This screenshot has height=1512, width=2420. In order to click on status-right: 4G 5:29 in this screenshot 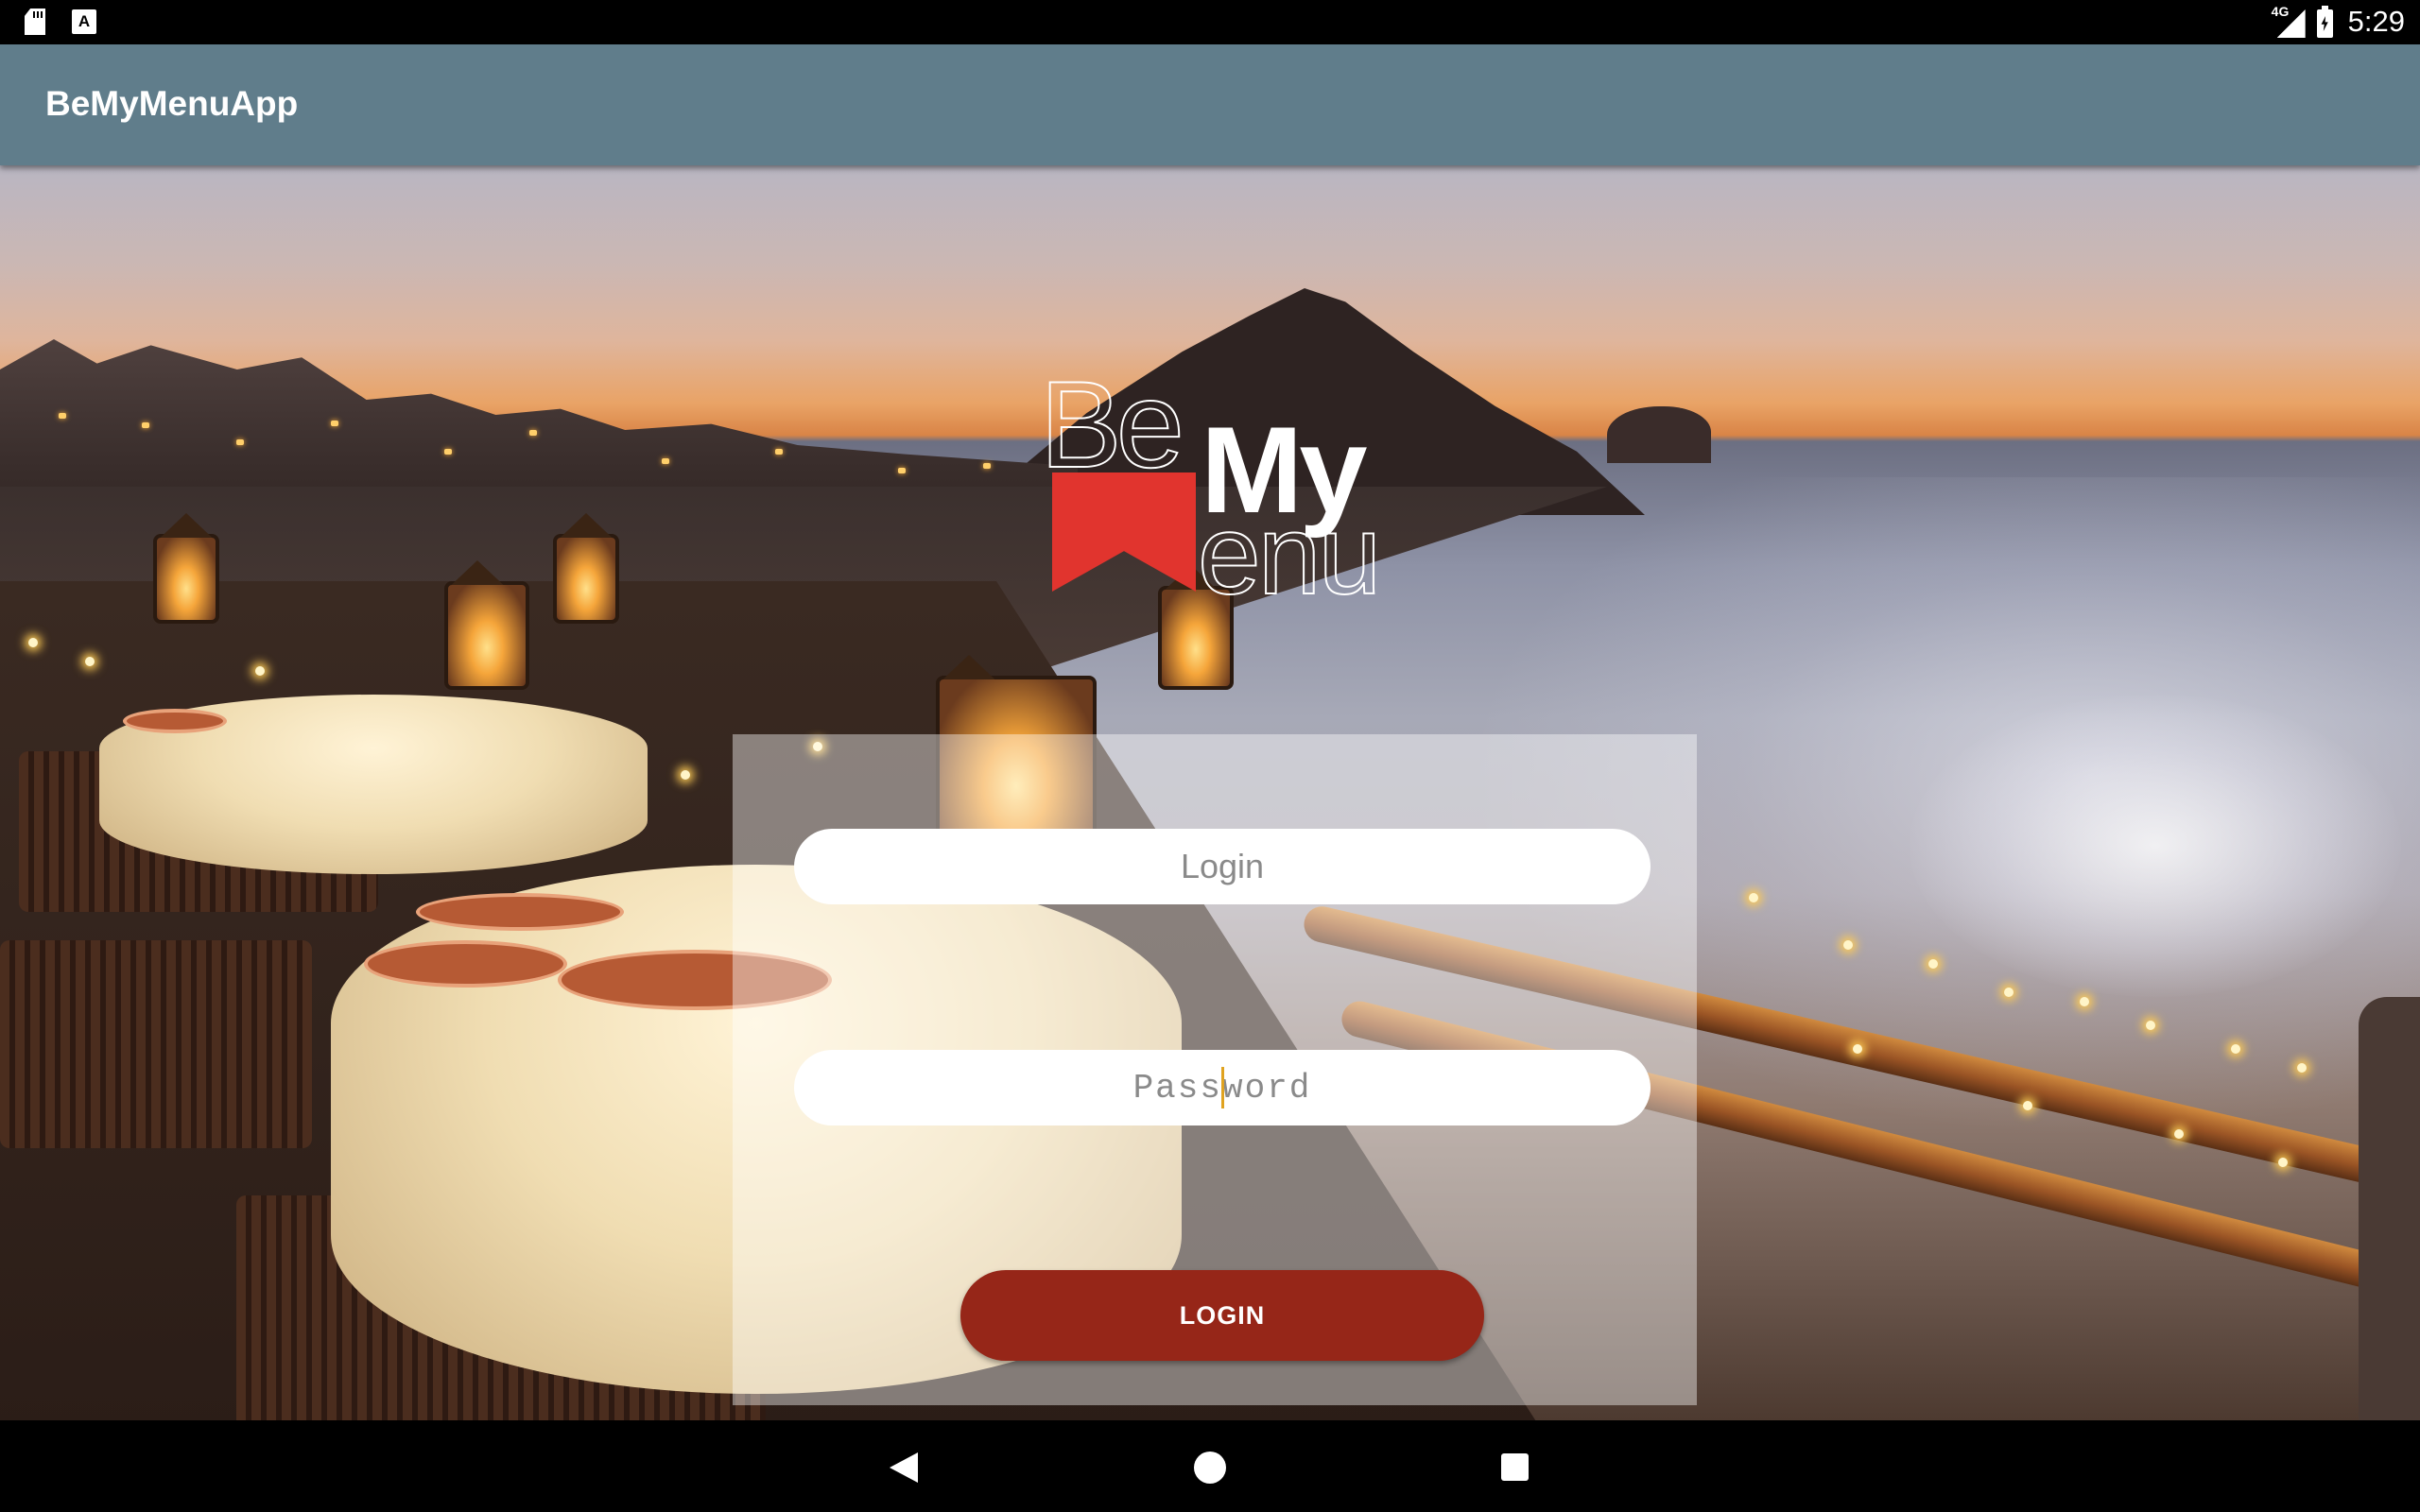, I will do `click(2338, 21)`.